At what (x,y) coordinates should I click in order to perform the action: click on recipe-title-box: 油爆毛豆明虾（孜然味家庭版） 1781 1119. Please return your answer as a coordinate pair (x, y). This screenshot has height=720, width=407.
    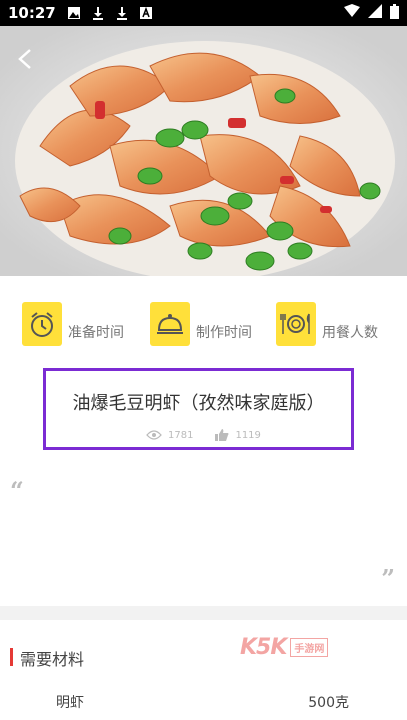
    Looking at the image, I should click on (198, 409).